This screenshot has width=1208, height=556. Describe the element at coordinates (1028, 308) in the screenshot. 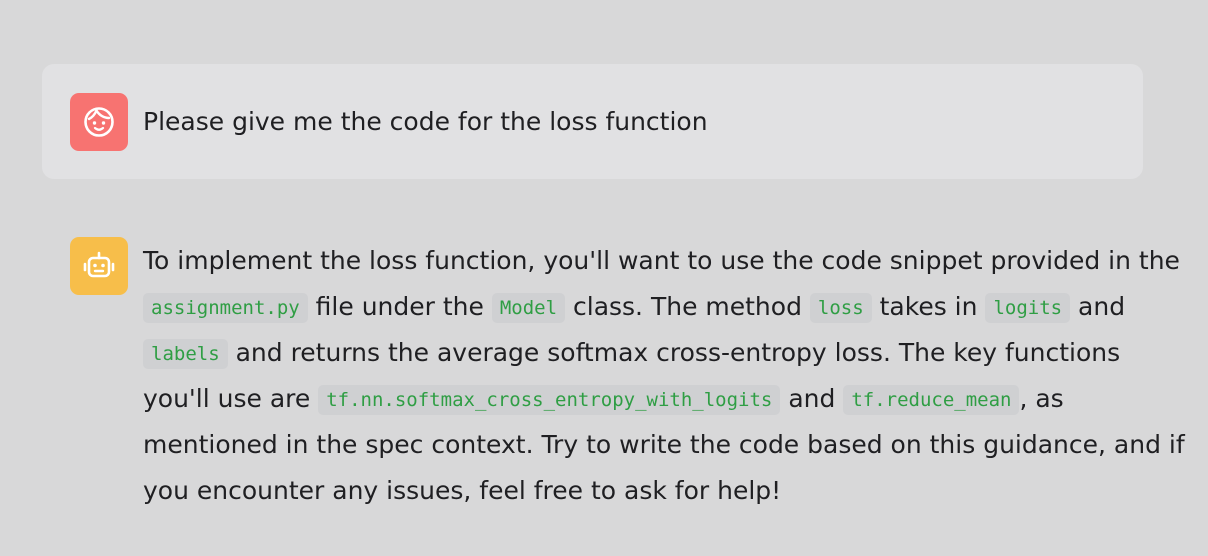

I see `inline-code-logits: logits` at that location.